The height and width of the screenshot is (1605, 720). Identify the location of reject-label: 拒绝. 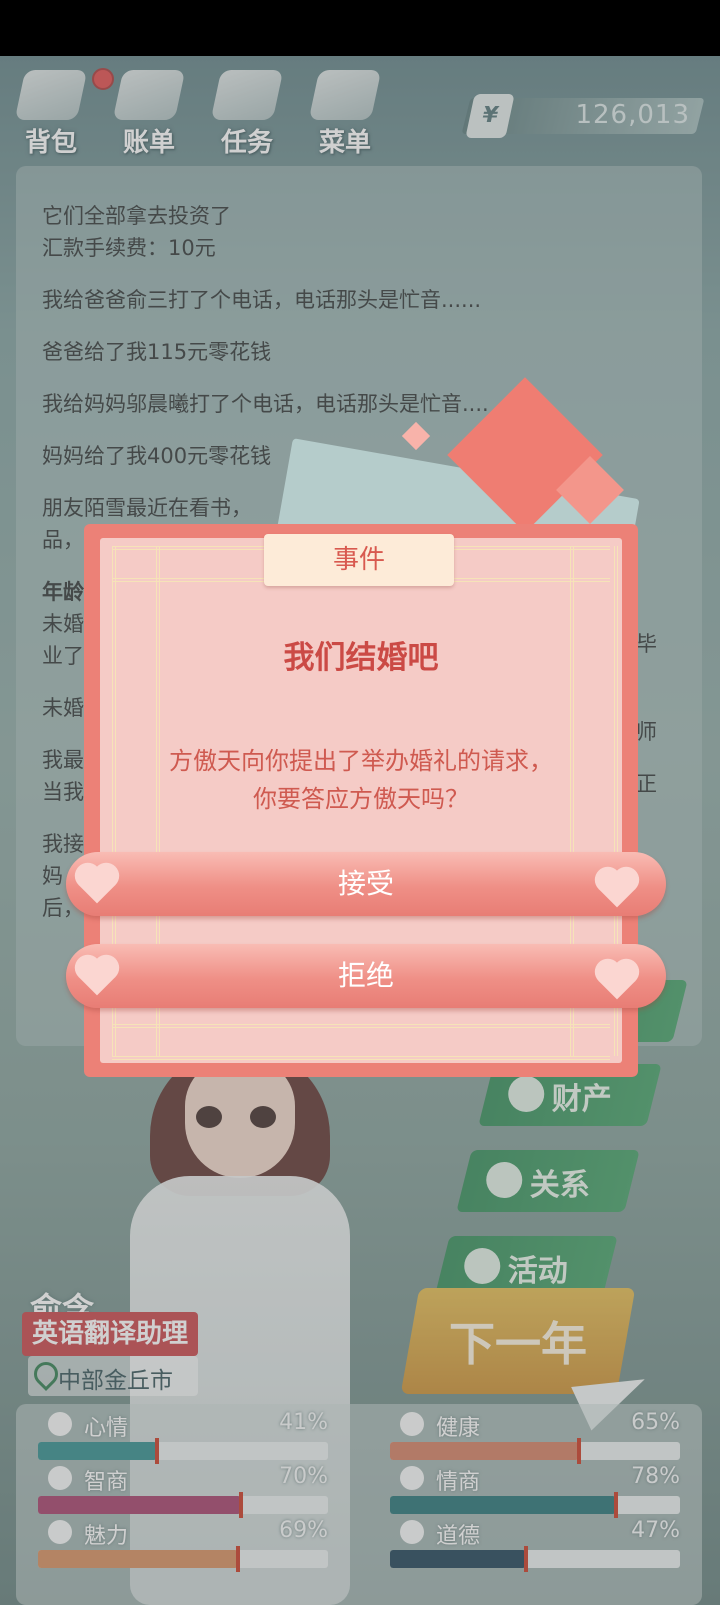
(365, 975).